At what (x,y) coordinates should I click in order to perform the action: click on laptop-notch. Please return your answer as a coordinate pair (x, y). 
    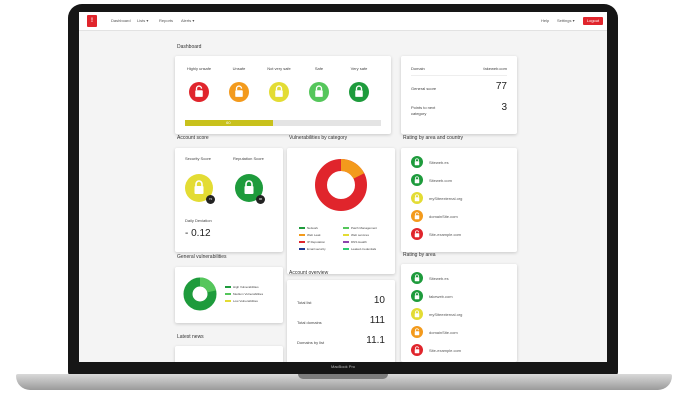
    Looking at the image, I should click on (343, 376).